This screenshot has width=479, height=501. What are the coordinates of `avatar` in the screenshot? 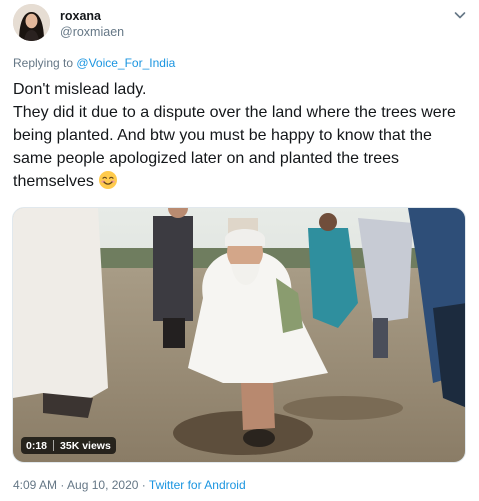 It's located at (31, 22).